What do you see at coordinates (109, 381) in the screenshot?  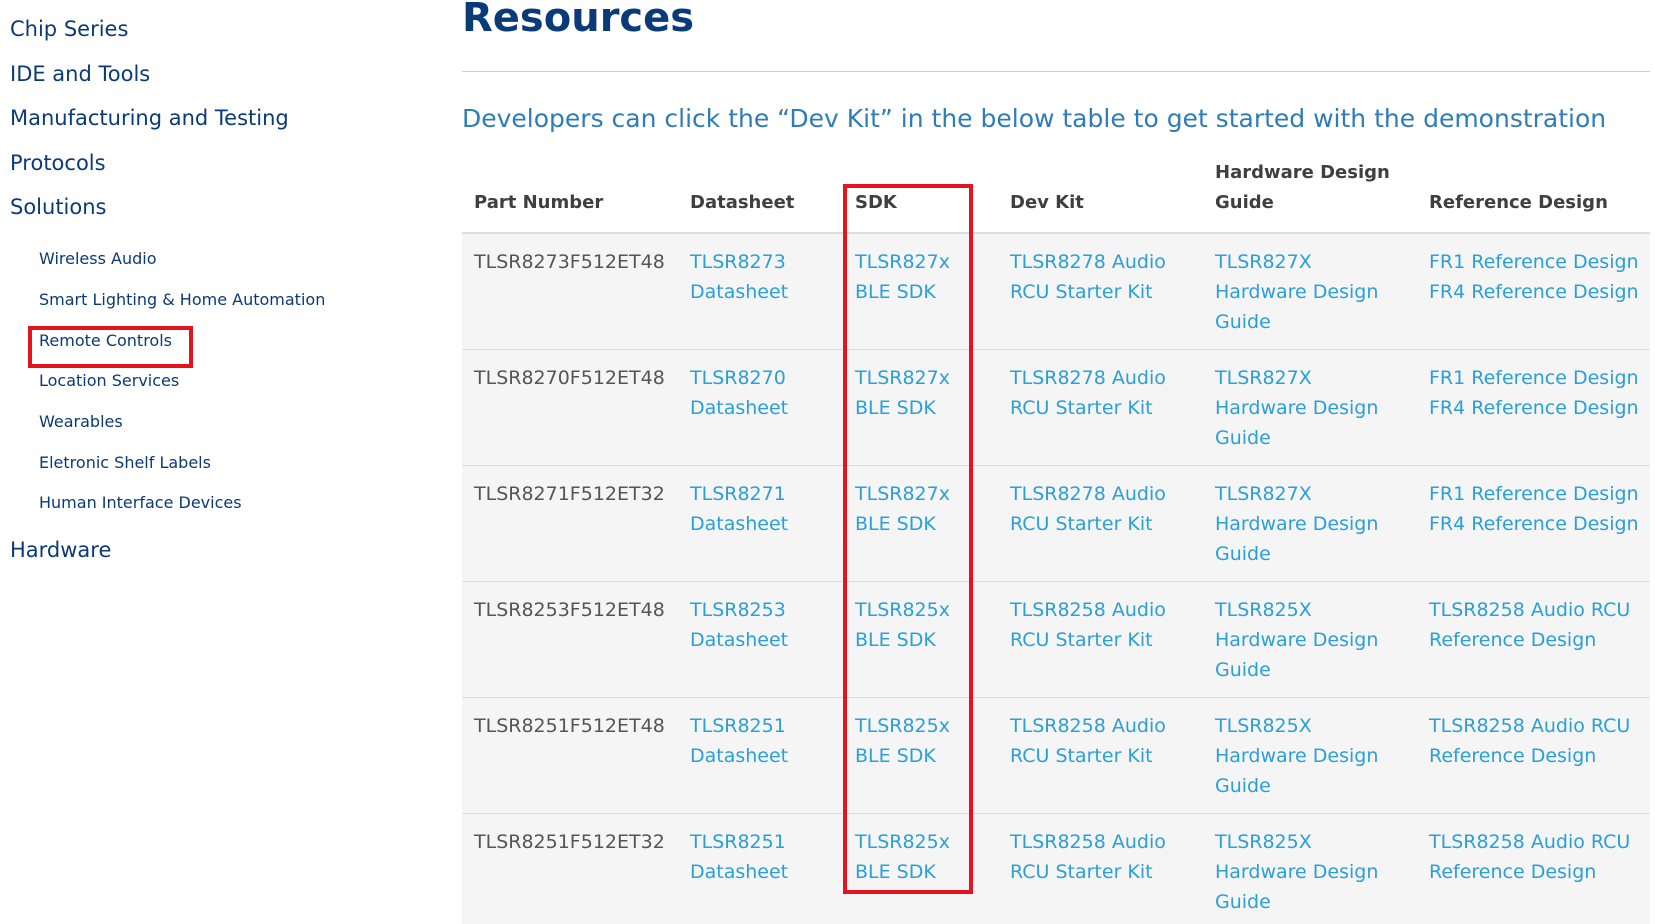 I see `nav-sub-location-services: Location Services` at bounding box center [109, 381].